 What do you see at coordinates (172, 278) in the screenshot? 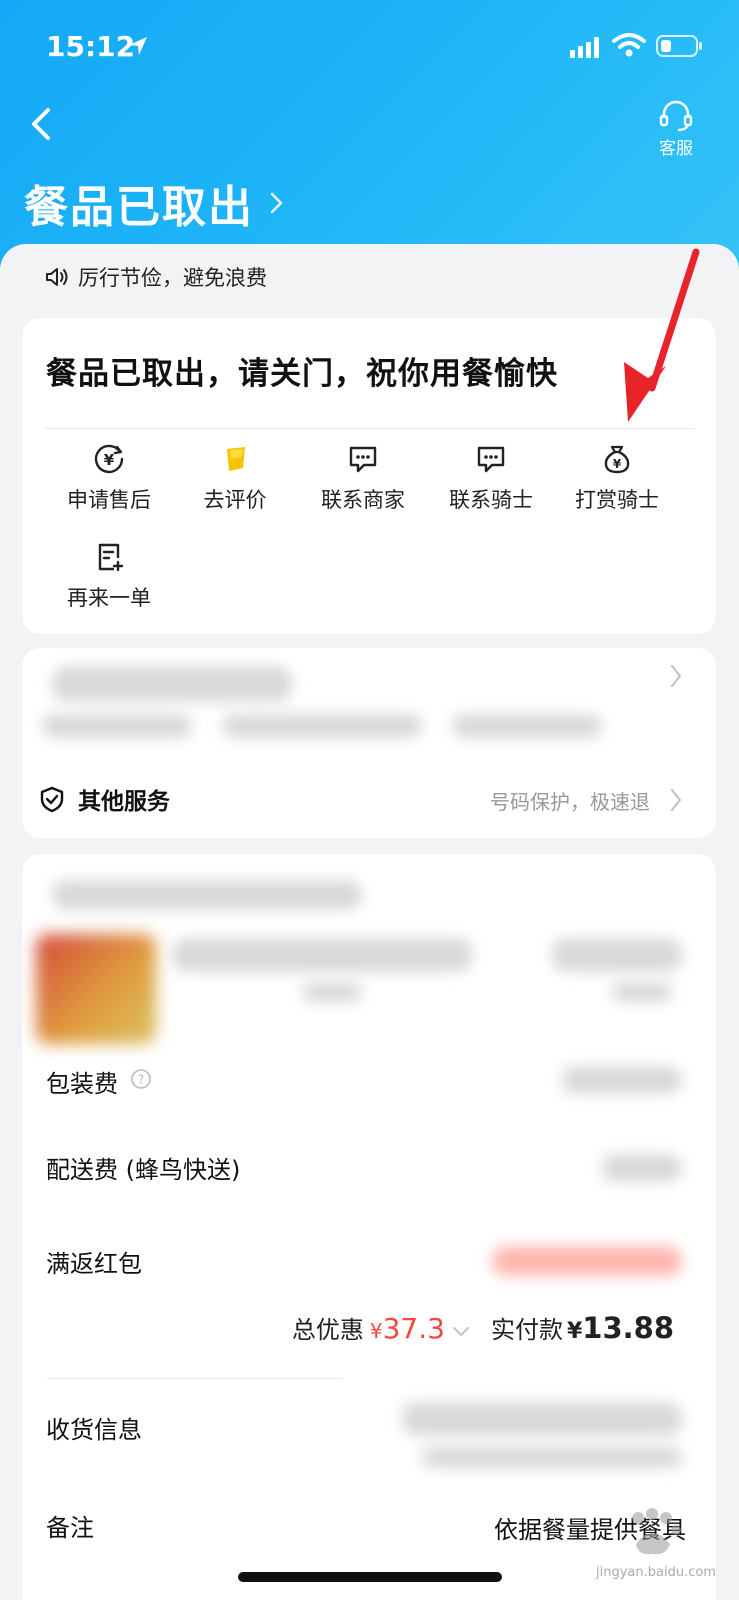
I see `tip-text: 厉行节俭，避免浪费` at bounding box center [172, 278].